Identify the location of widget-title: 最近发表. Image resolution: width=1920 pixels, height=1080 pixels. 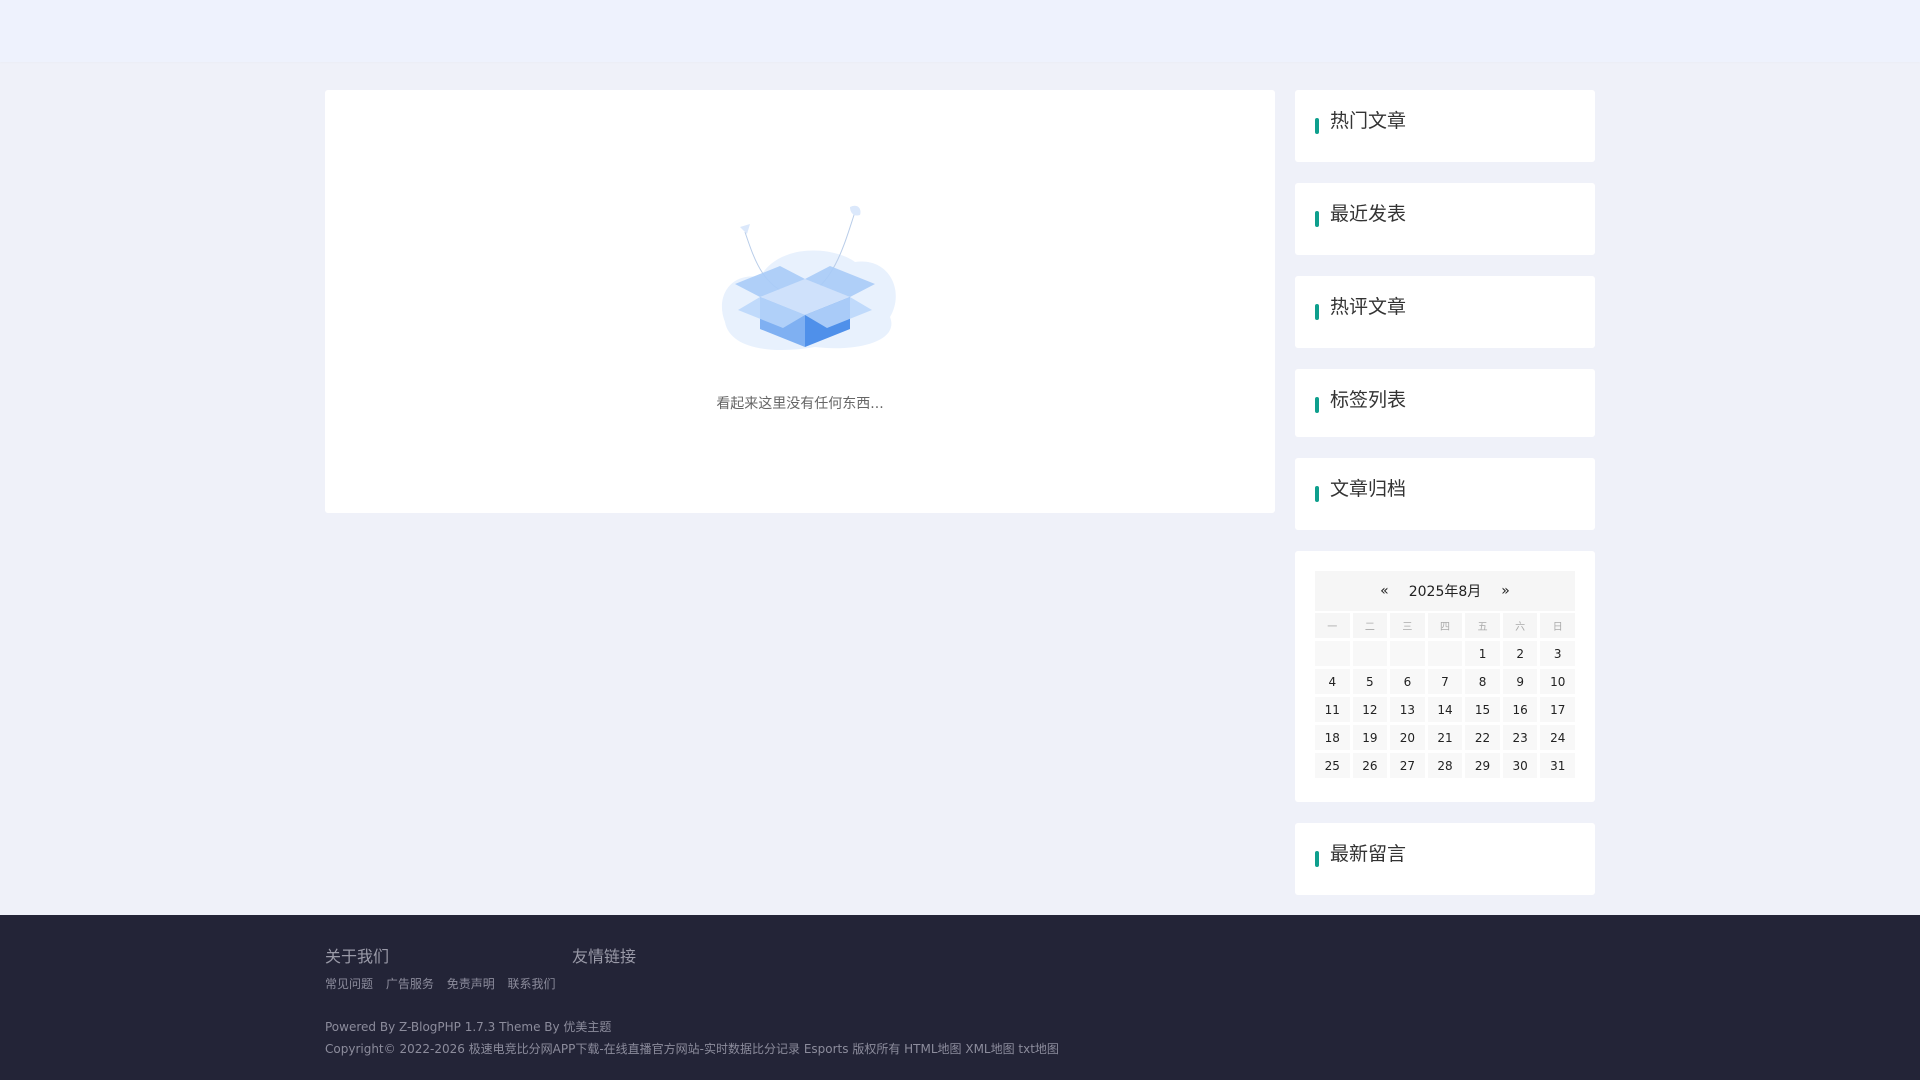
(1368, 214).